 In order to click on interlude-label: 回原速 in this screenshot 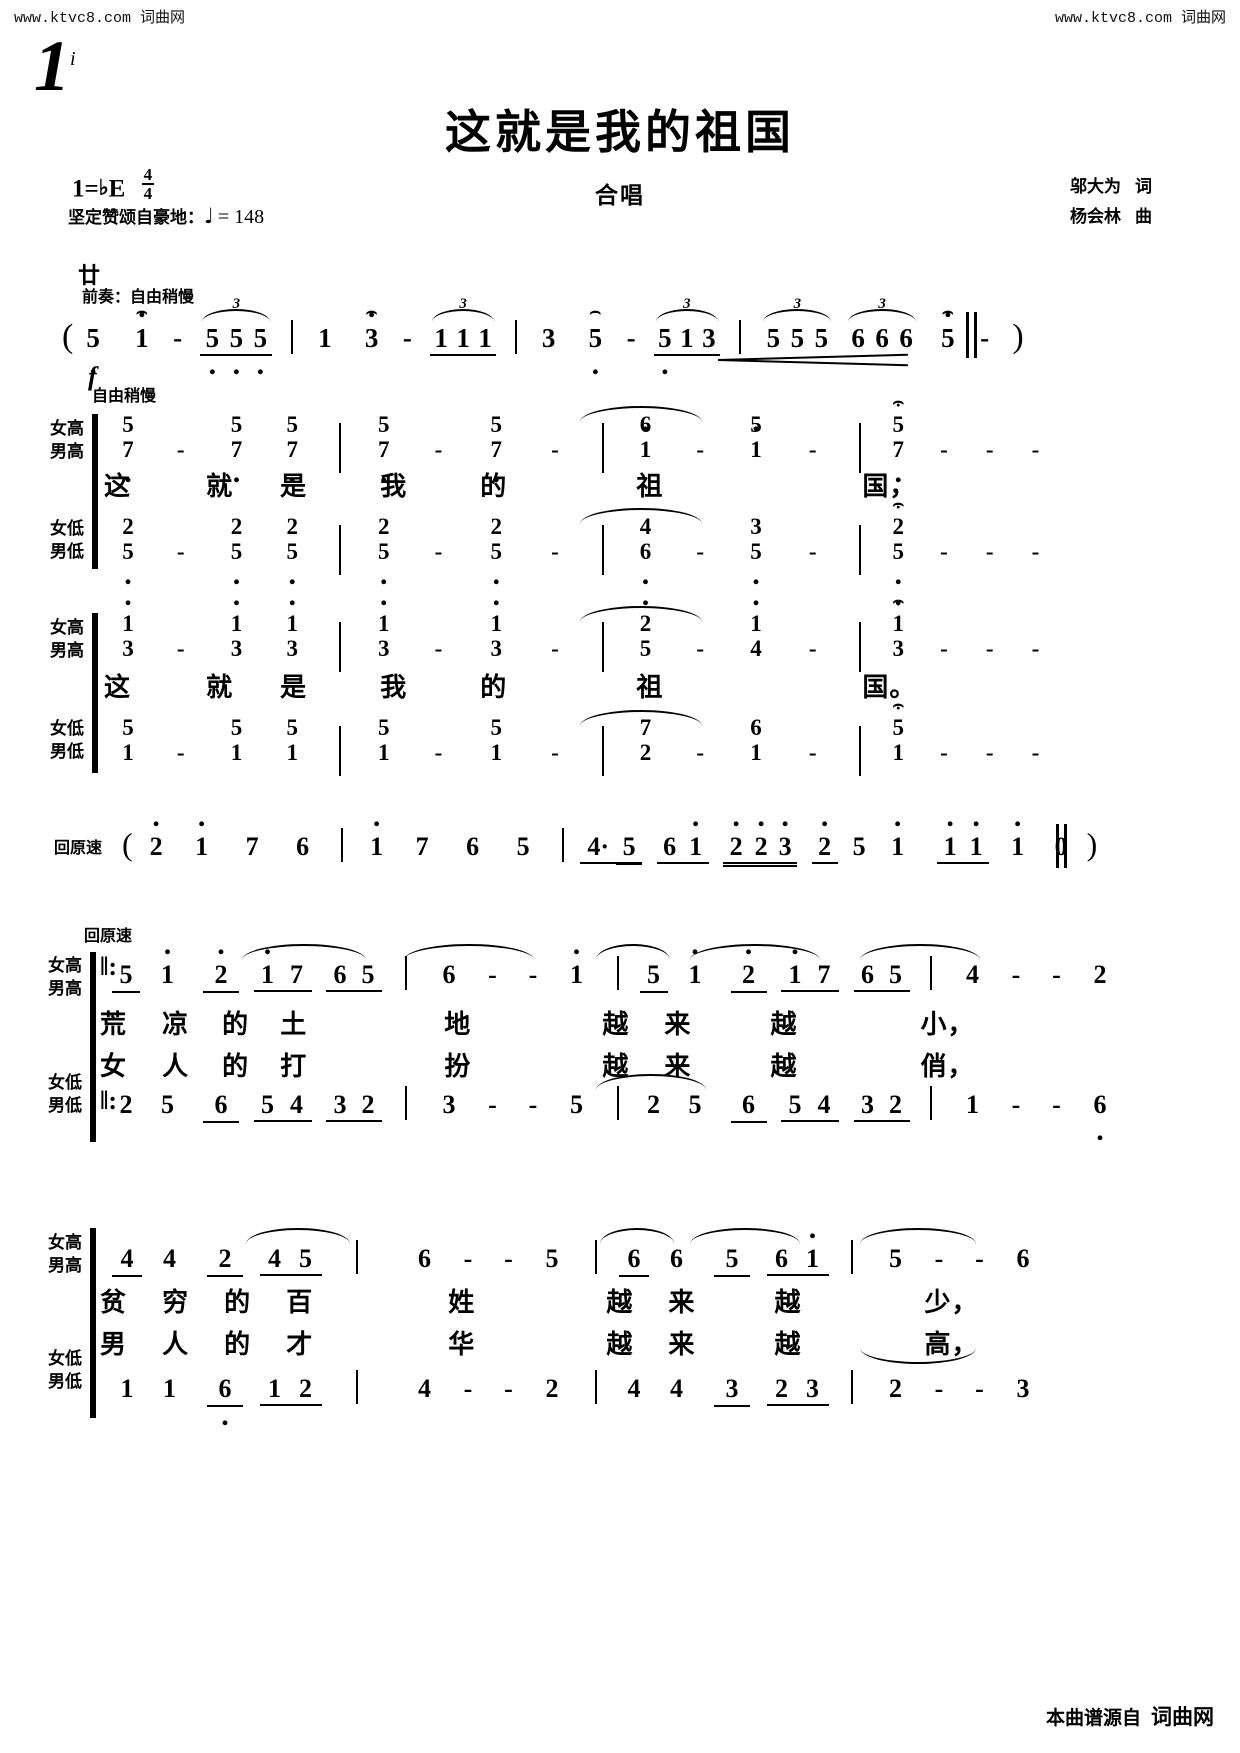, I will do `click(78, 847)`.